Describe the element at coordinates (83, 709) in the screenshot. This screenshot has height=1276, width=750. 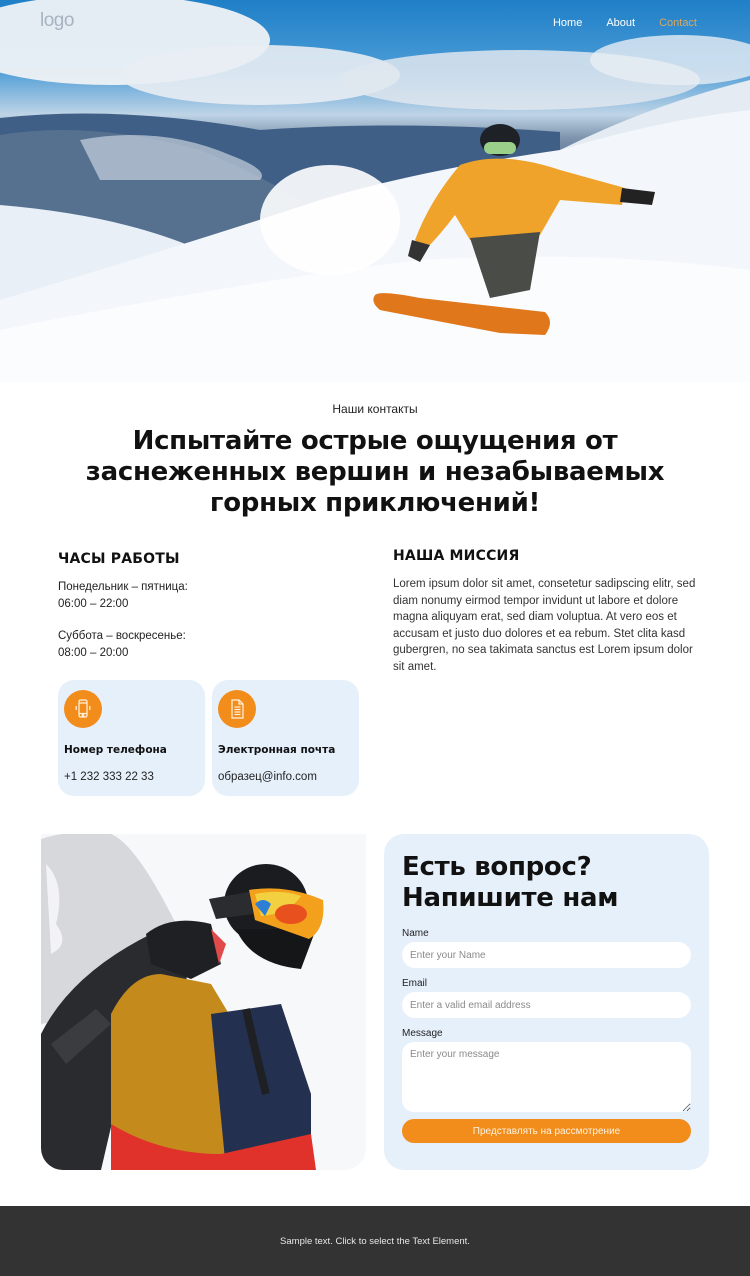
I see `smartphone-icon` at that location.